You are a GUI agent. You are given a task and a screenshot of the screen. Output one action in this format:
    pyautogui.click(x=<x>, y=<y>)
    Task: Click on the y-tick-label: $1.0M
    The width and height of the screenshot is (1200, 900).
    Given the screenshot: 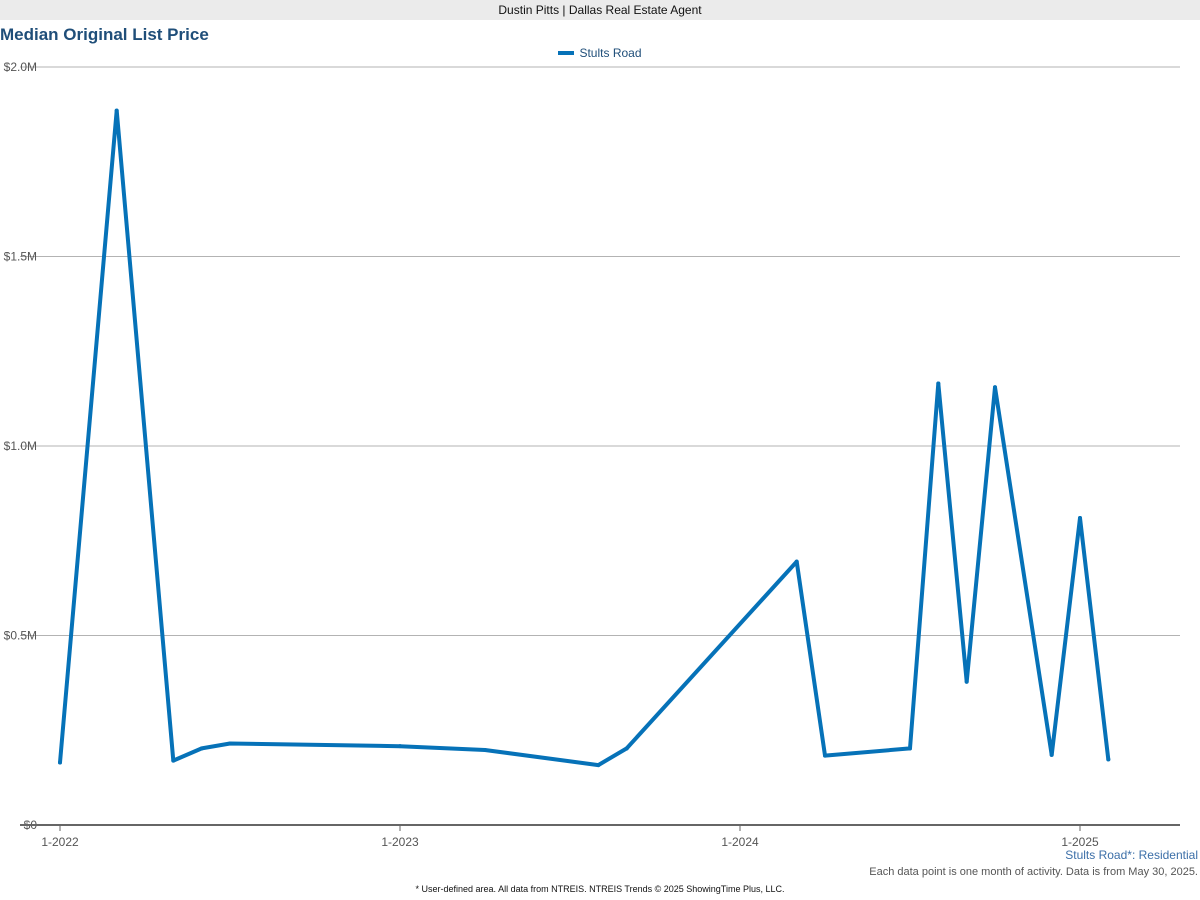 What is the action you would take?
    pyautogui.click(x=20, y=446)
    